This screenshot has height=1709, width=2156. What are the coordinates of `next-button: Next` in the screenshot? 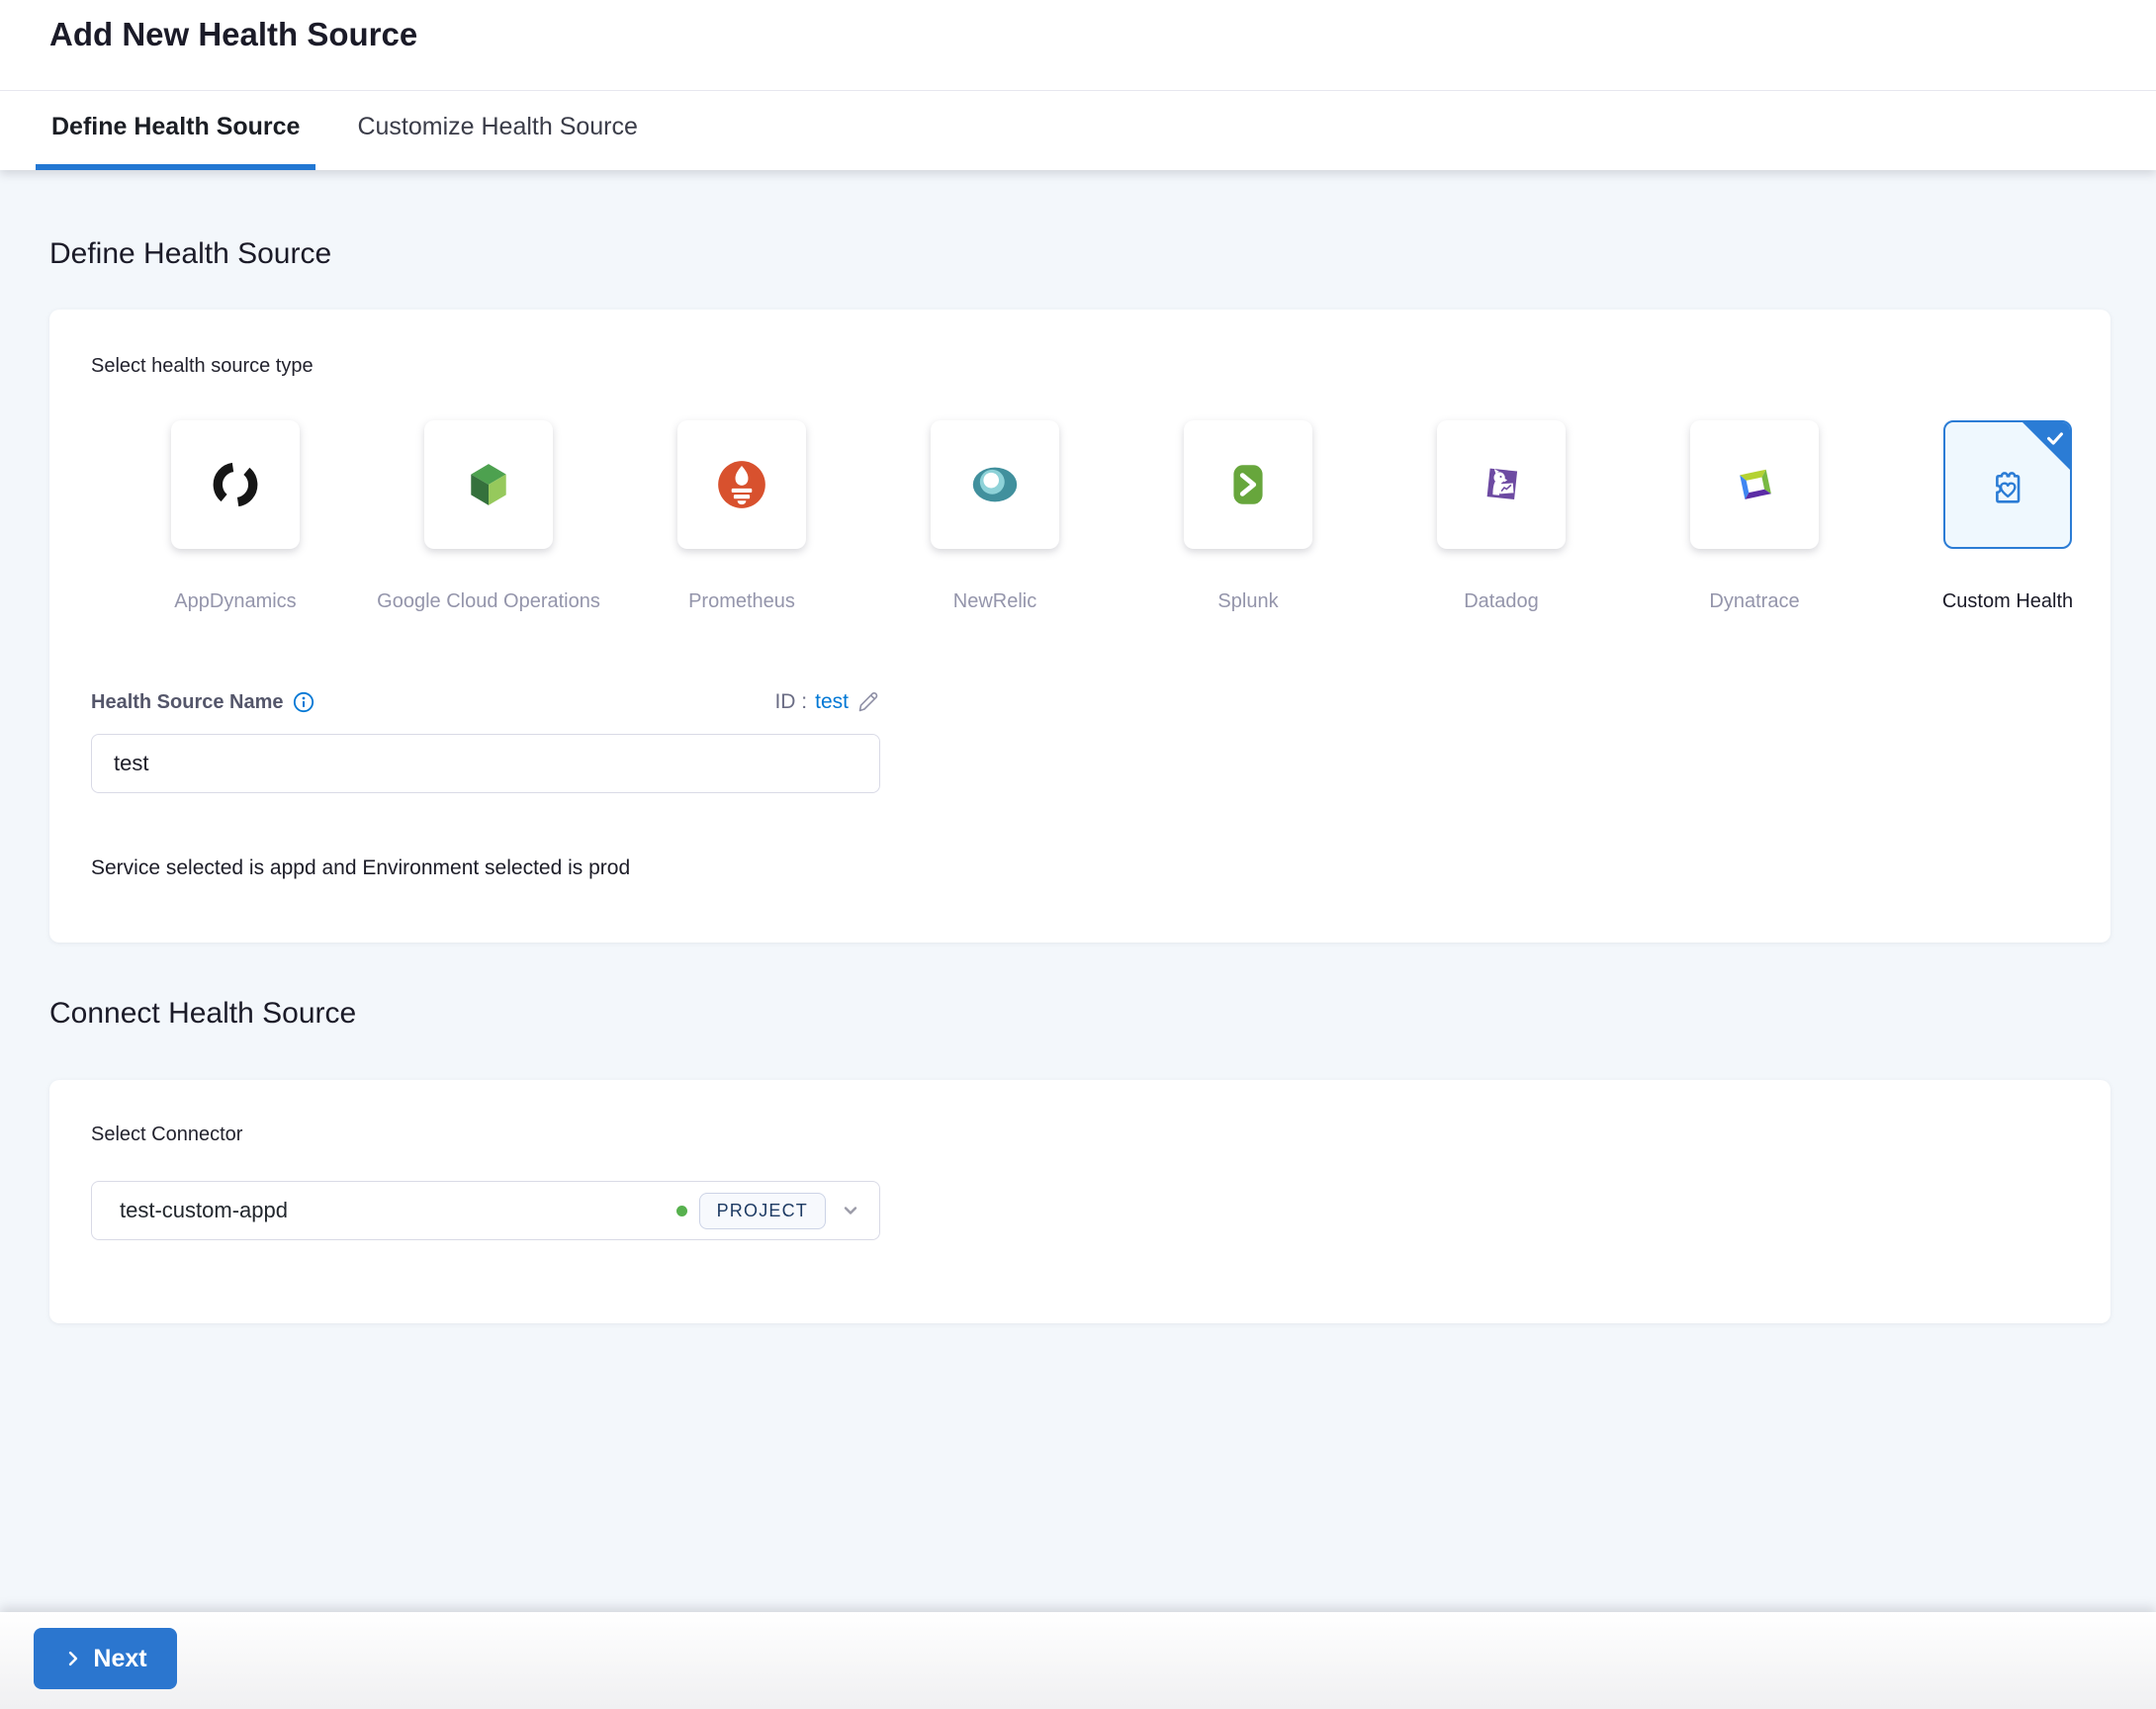 It's located at (105, 1659).